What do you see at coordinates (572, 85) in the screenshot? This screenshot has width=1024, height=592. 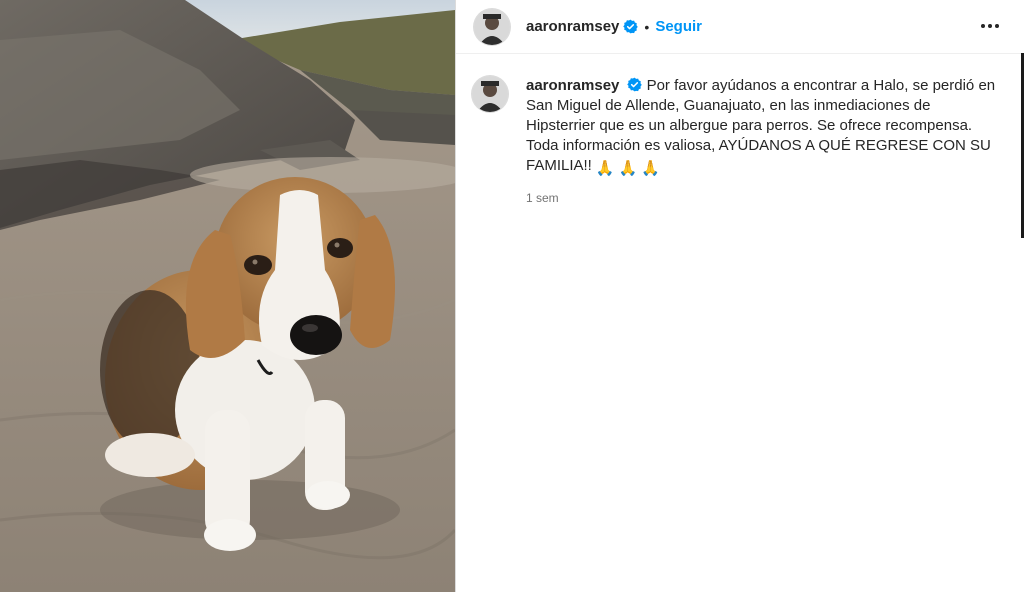 I see `caption-username: aaronramsey` at bounding box center [572, 85].